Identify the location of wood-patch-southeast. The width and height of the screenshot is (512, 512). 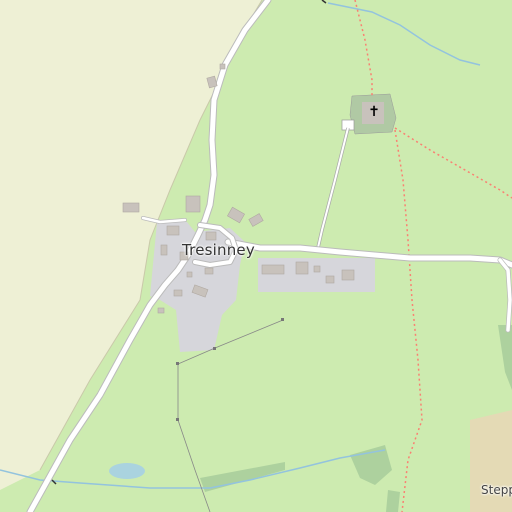
(393, 501).